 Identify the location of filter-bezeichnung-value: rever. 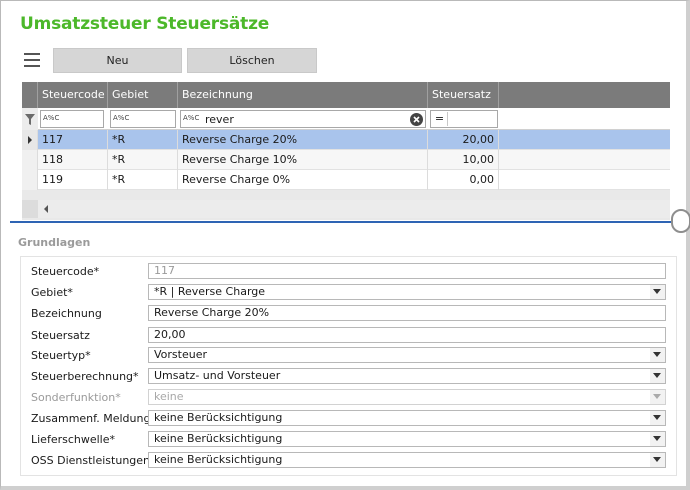
(219, 119).